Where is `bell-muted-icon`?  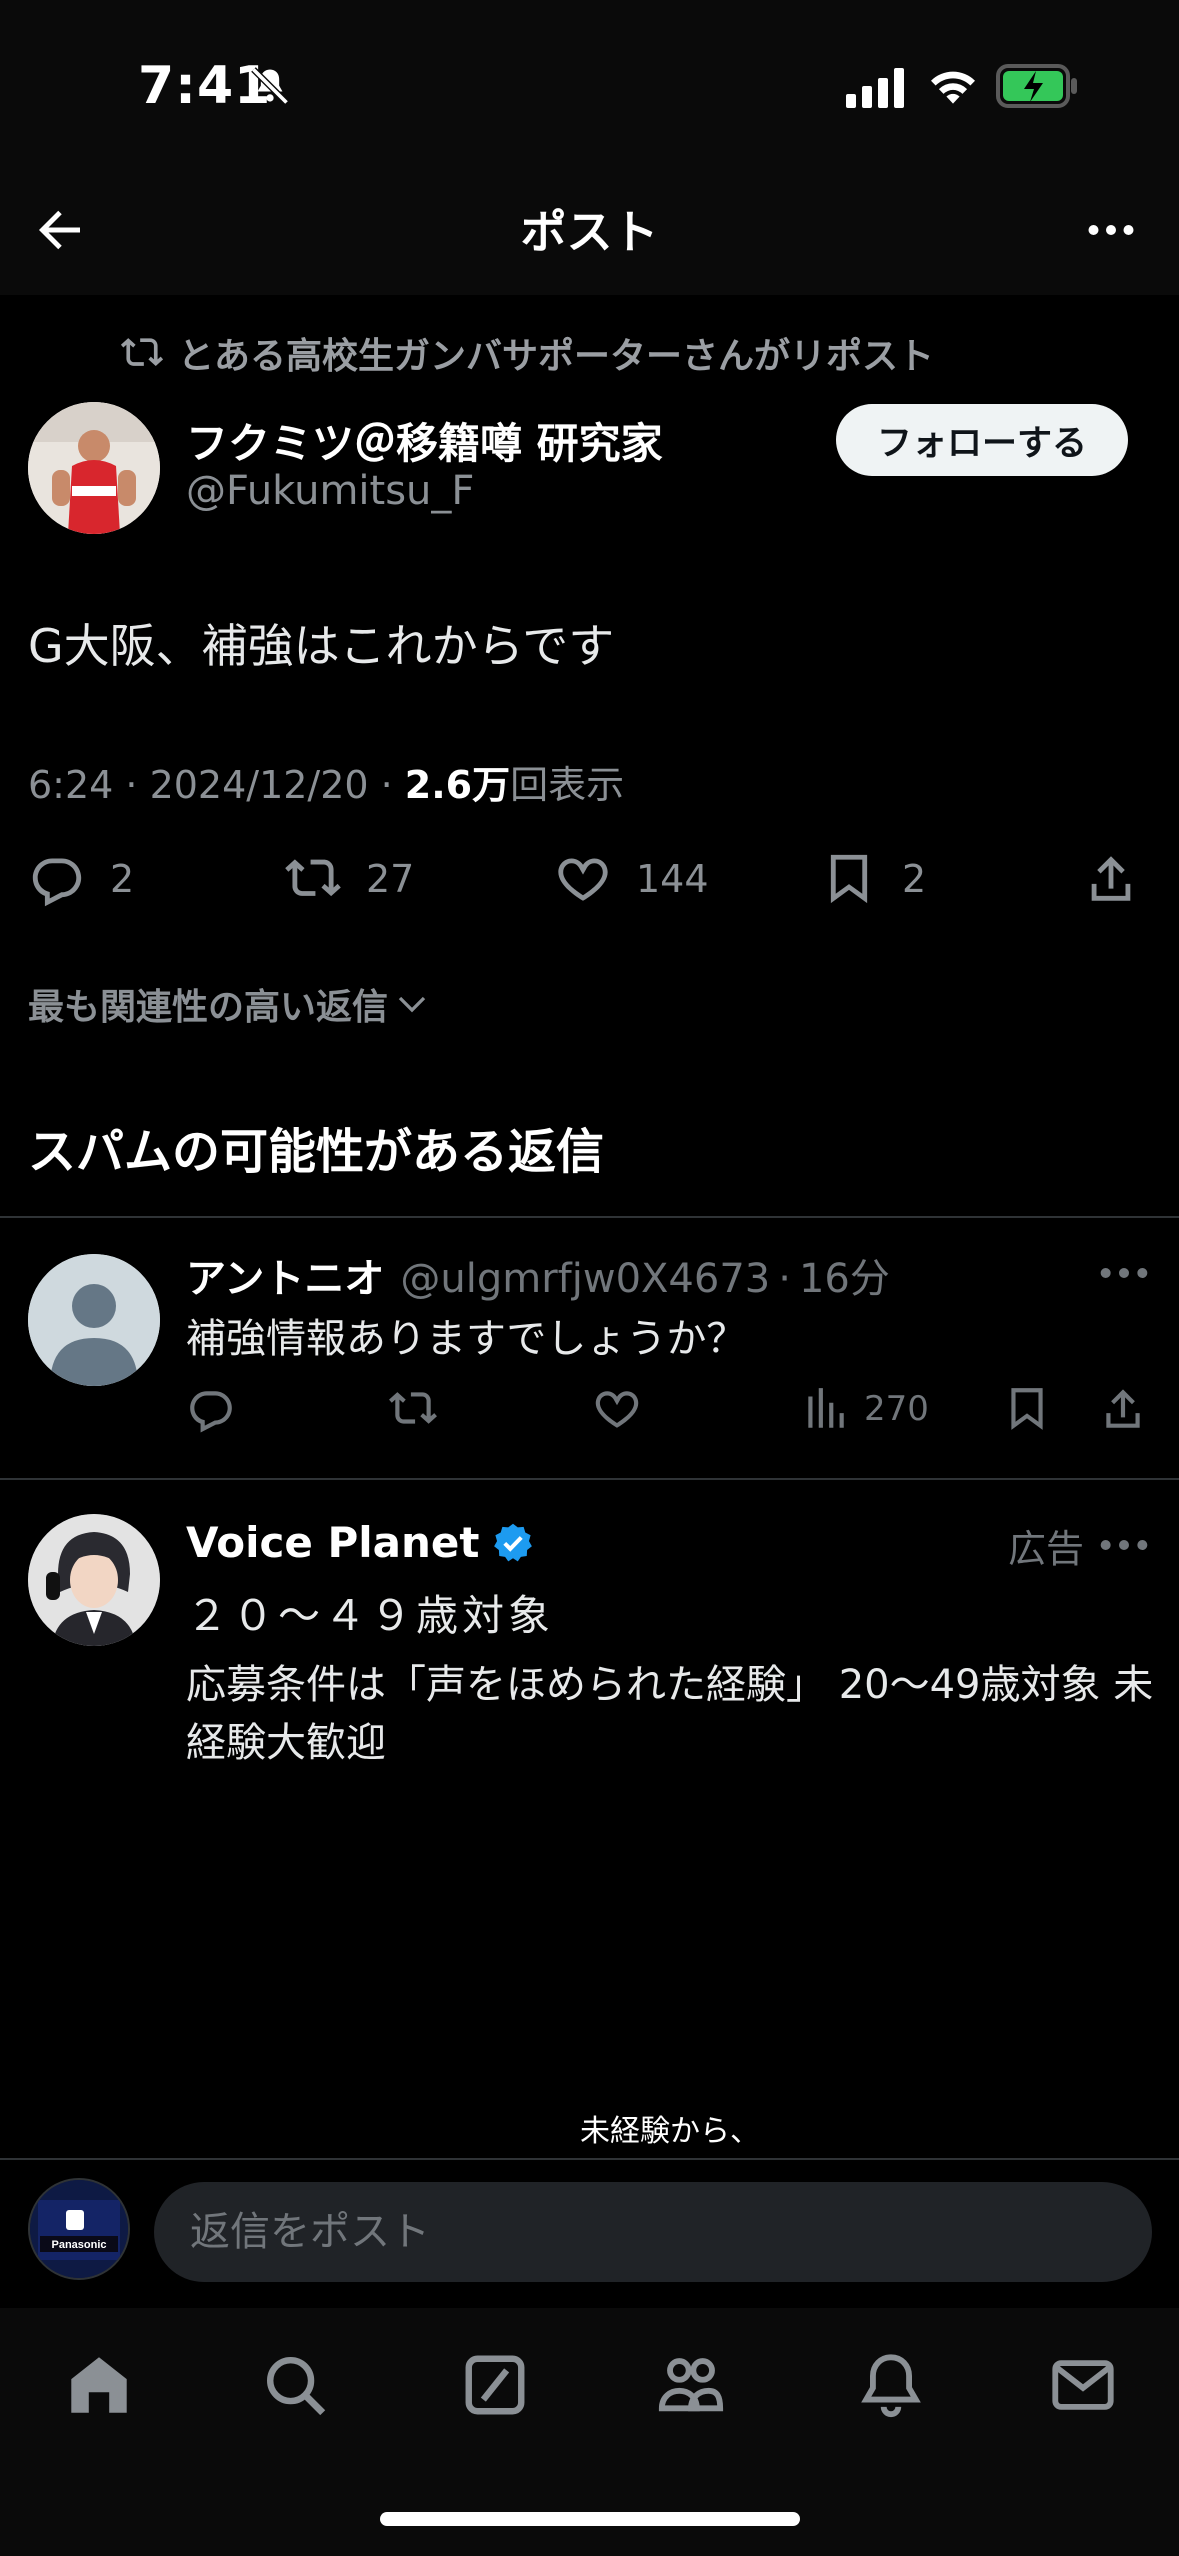 bell-muted-icon is located at coordinates (270, 86).